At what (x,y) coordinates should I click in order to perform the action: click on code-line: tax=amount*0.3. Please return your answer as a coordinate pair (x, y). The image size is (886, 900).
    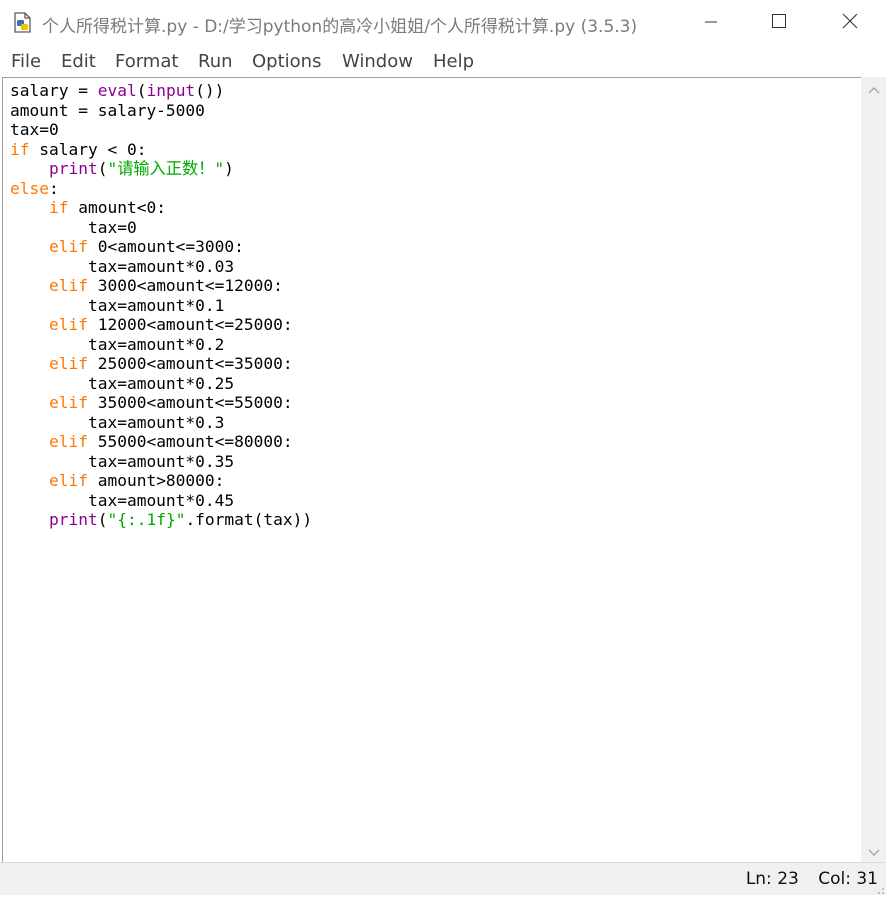
    Looking at the image, I should click on (161, 423).